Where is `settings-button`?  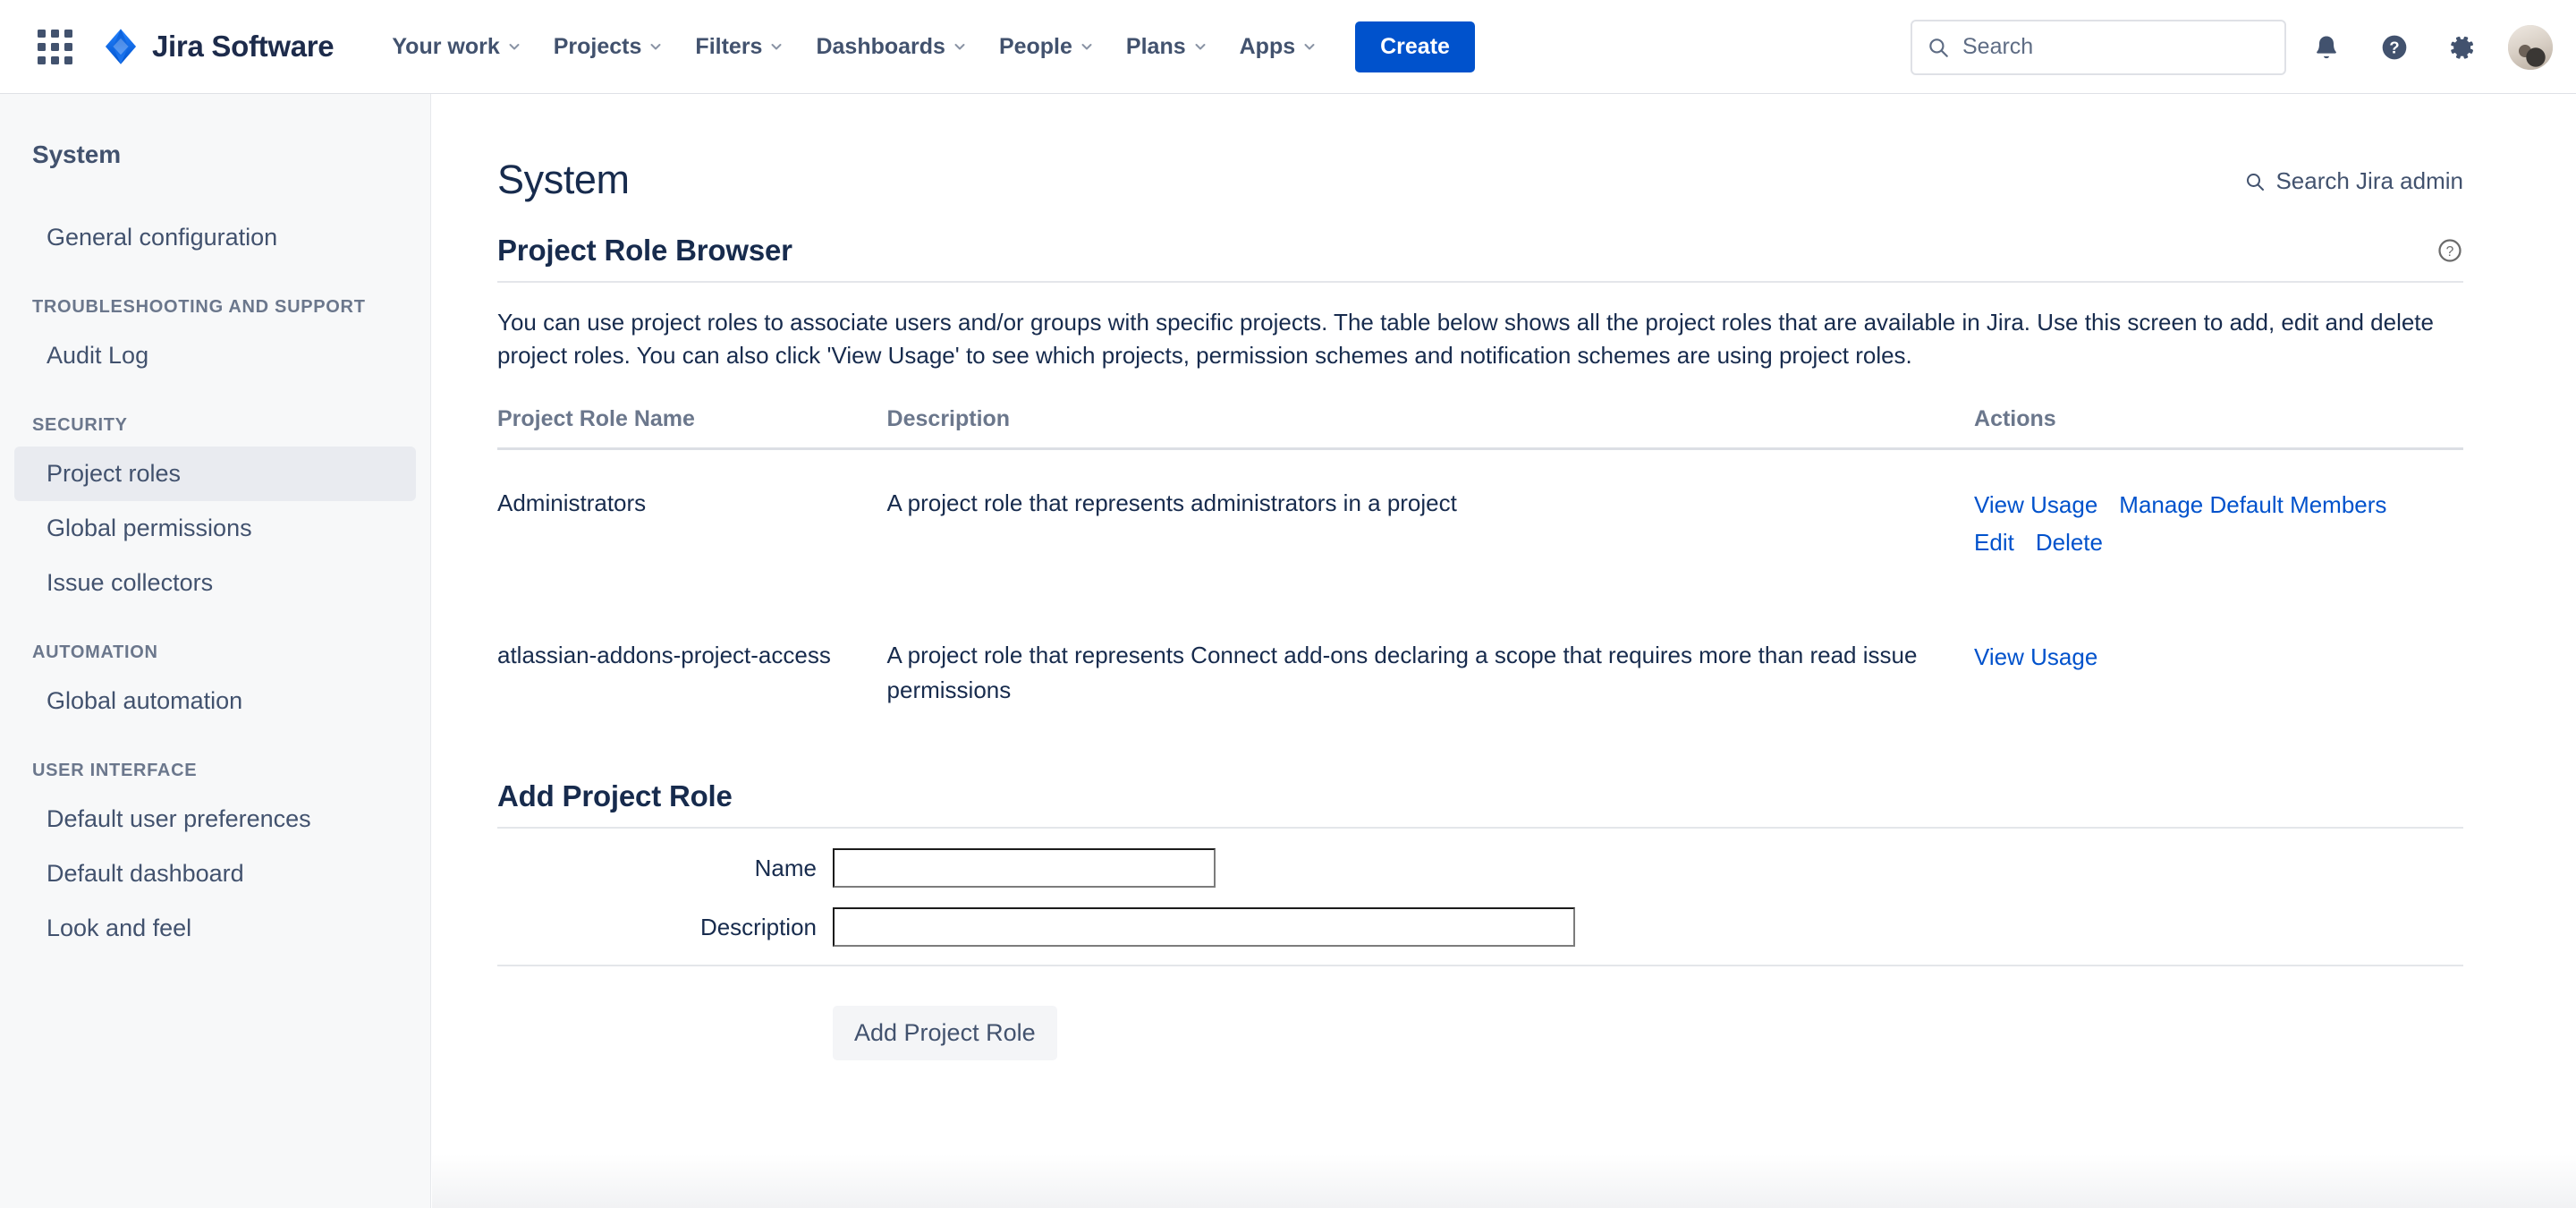
settings-button is located at coordinates (2462, 47).